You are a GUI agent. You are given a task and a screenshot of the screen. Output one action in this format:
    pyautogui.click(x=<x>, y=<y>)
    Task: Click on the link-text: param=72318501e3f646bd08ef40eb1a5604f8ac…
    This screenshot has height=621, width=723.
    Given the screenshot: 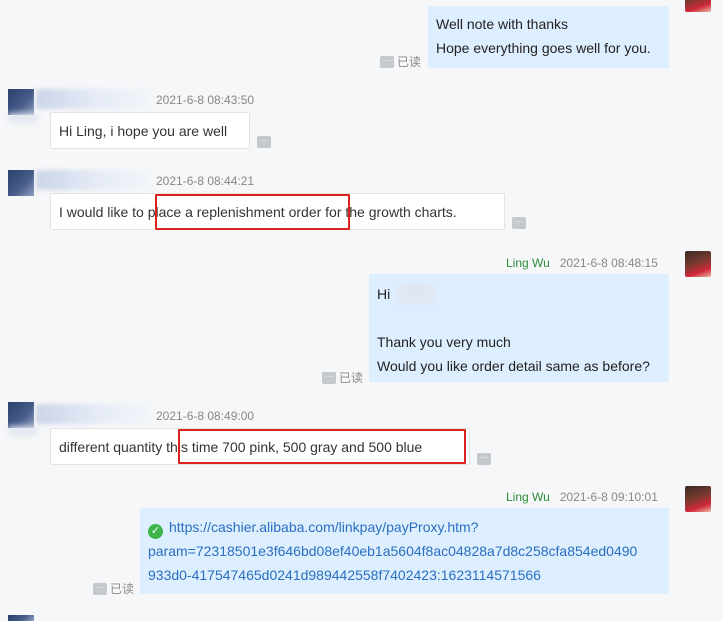 What is the action you would take?
    pyautogui.click(x=404, y=551)
    